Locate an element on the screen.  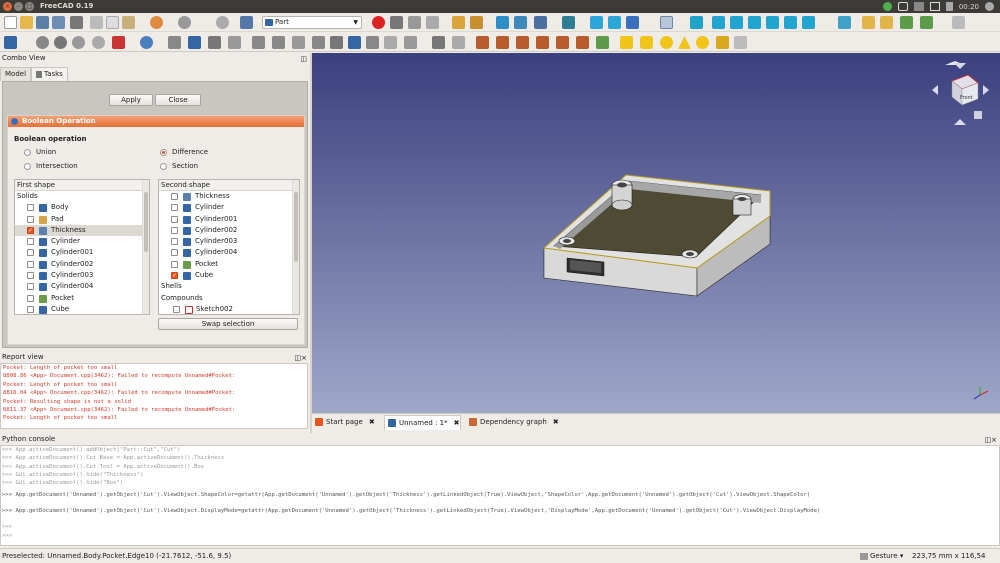
part-primitive-icon is located at coordinates (10, 42).